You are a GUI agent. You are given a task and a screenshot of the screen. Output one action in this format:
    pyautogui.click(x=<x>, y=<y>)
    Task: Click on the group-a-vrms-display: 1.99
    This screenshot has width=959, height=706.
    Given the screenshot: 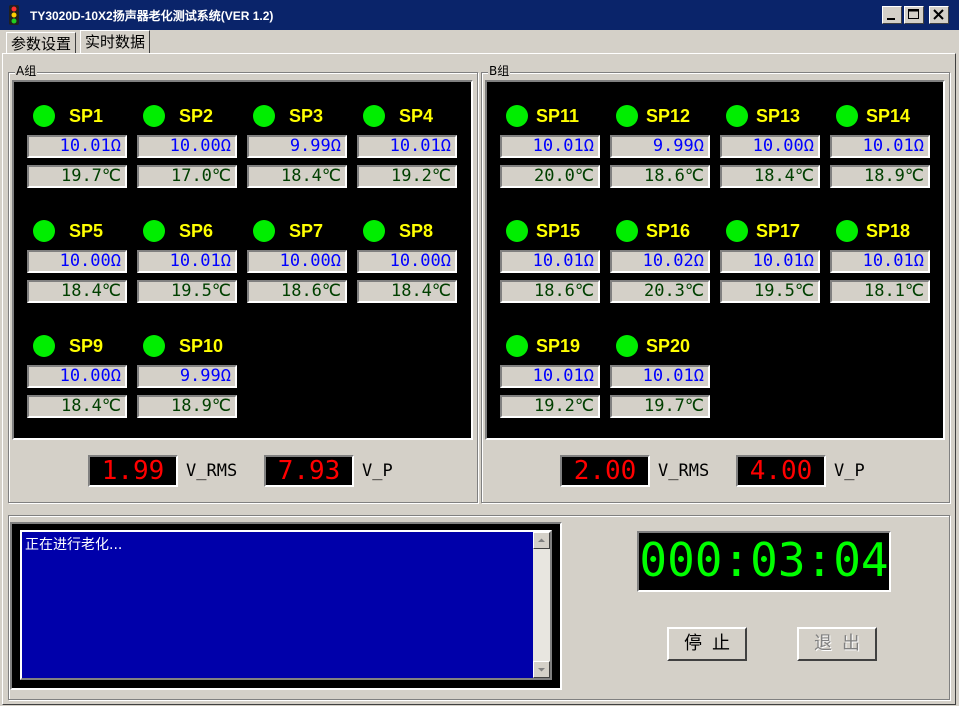 What is the action you would take?
    pyautogui.click(x=133, y=471)
    